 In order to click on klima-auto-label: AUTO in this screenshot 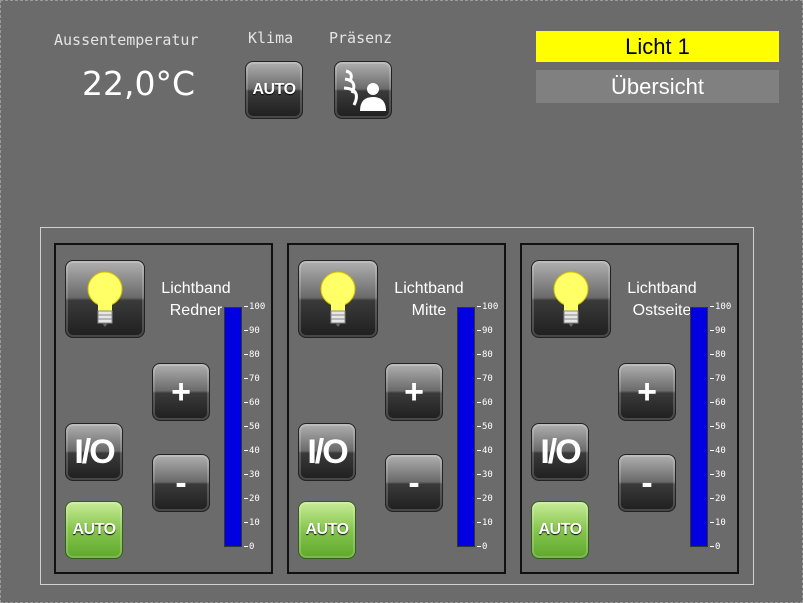, I will do `click(274, 89)`.